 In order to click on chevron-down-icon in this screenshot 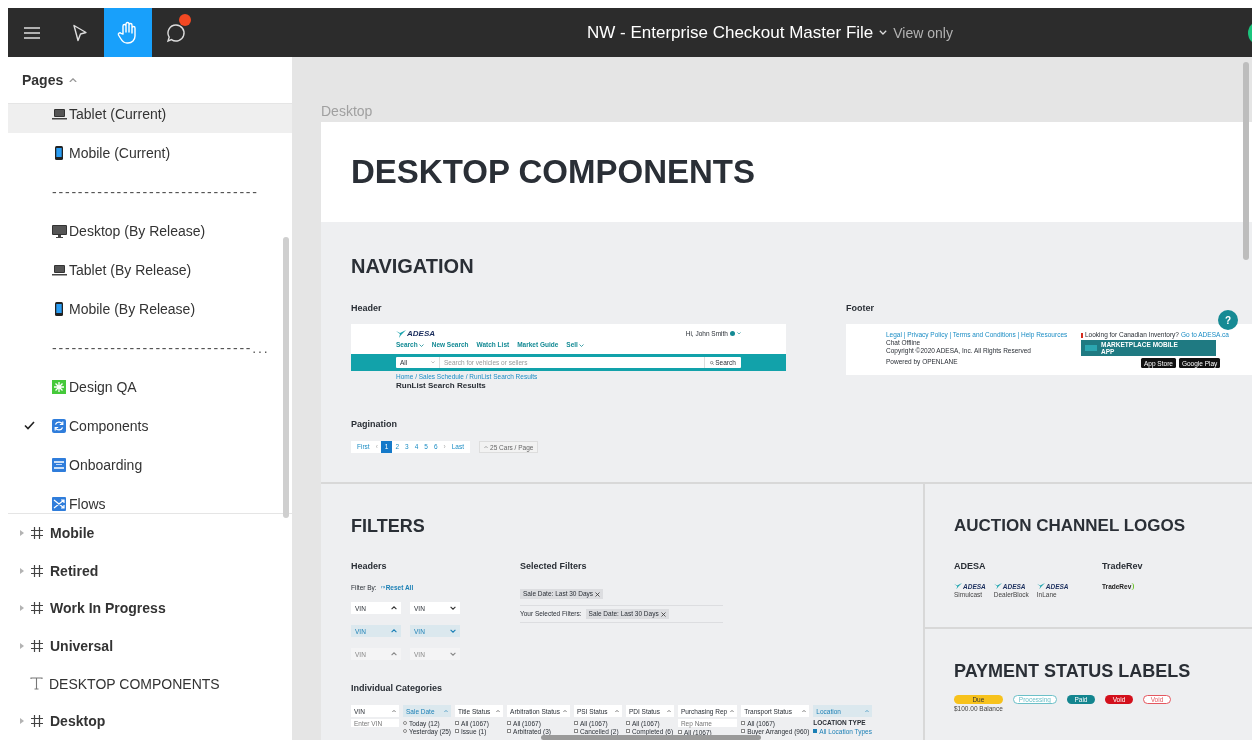, I will do `click(883, 32)`.